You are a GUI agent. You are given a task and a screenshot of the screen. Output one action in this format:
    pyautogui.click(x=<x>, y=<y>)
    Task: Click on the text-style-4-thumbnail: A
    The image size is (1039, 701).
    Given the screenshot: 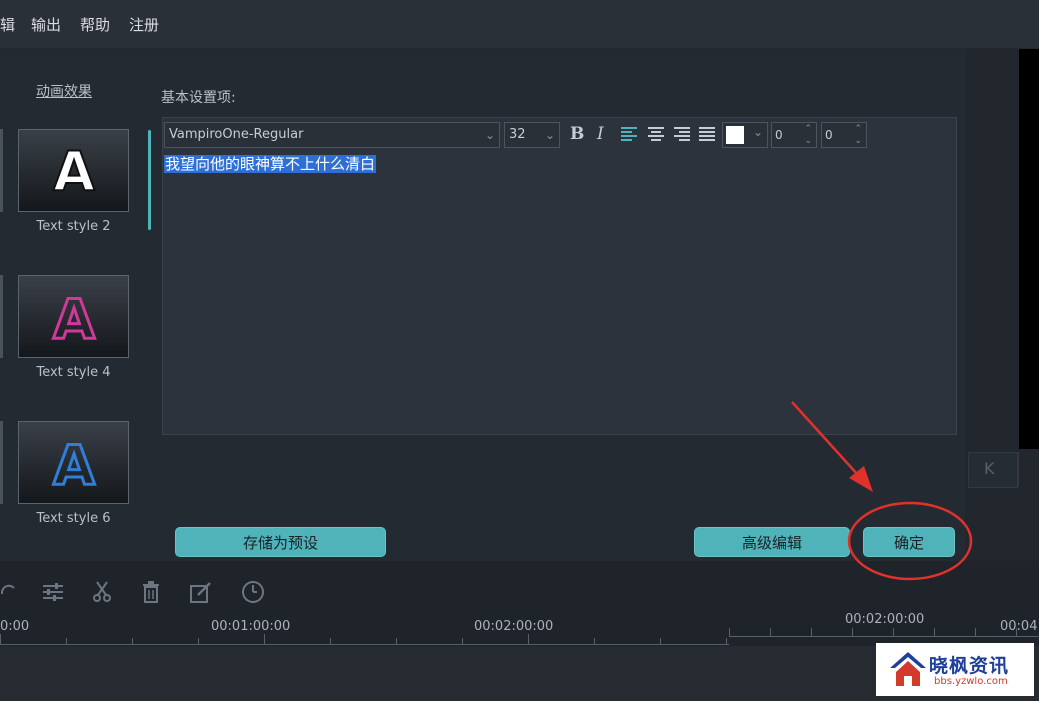 What is the action you would take?
    pyautogui.click(x=73, y=316)
    